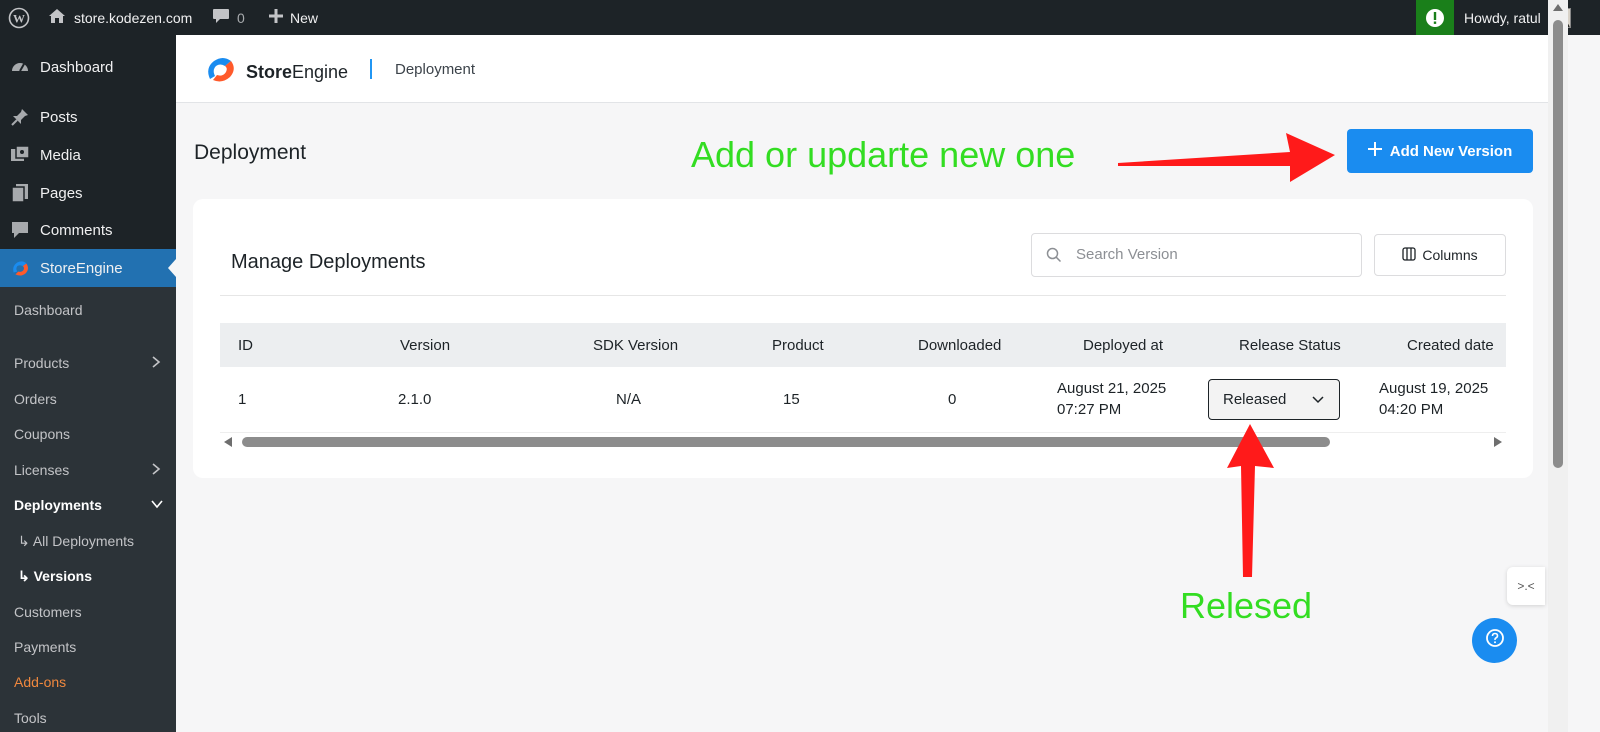 This screenshot has width=1600, height=732. What do you see at coordinates (1250, 500) in the screenshot?
I see `annotation-arrow-up` at bounding box center [1250, 500].